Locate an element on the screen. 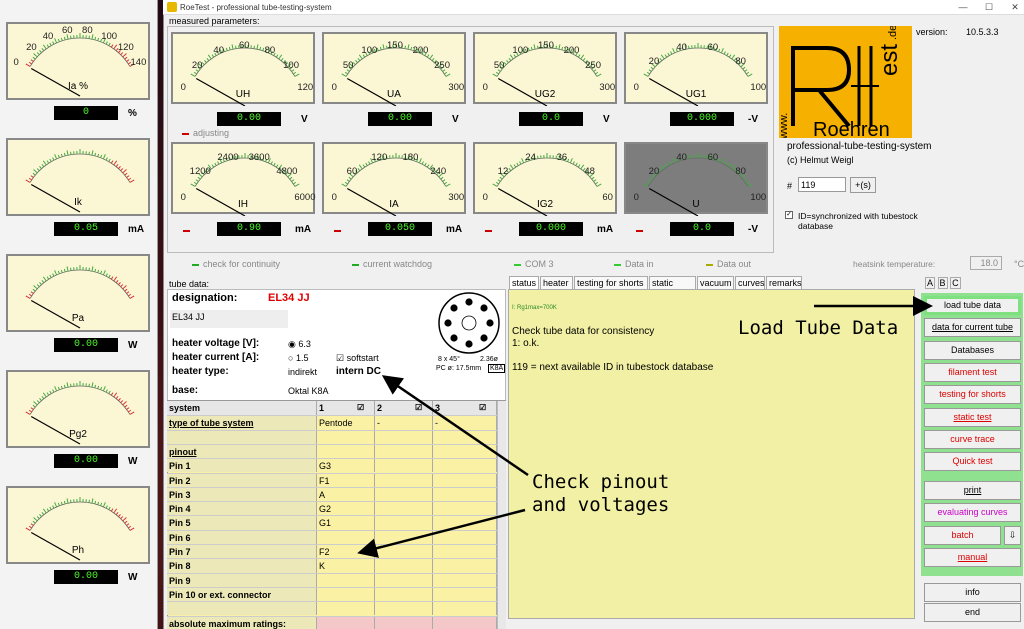  arrow-pinout is located at coordinates (441, 533).